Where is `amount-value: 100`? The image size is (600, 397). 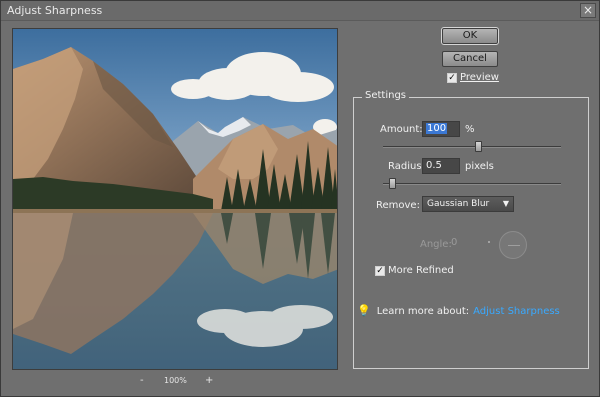 amount-value: 100 is located at coordinates (437, 128).